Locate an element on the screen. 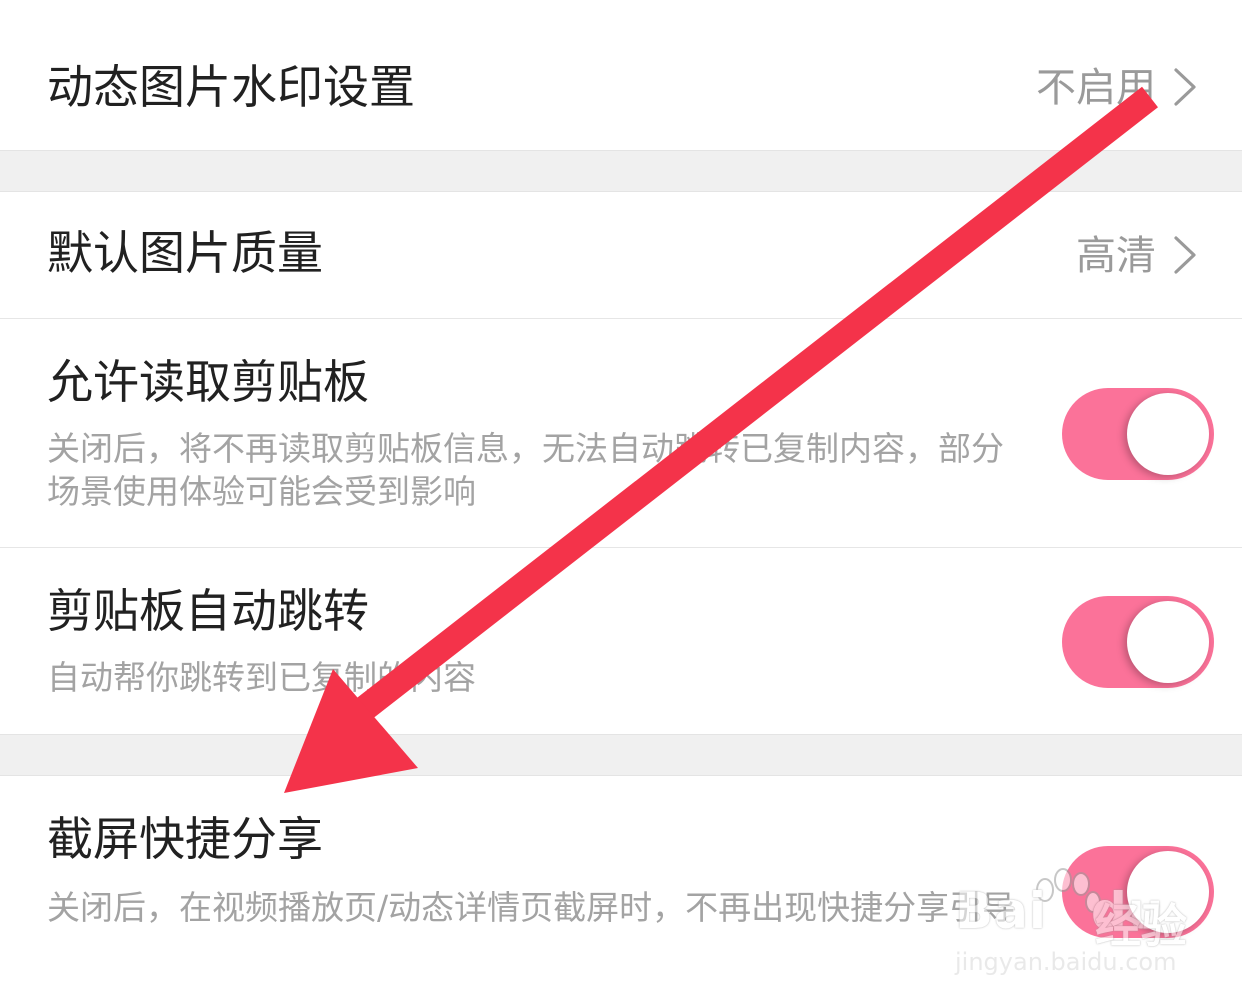 The width and height of the screenshot is (1242, 1005). image-quality-row: 默认图片质量 高清 is located at coordinates (621, 255).